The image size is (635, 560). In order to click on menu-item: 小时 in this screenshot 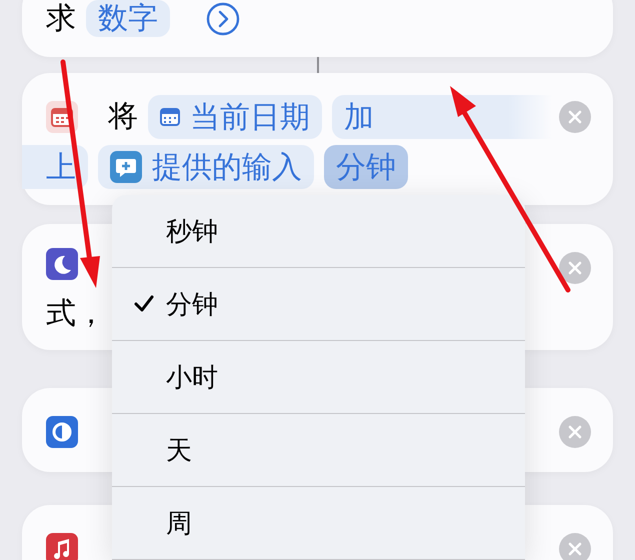, I will do `click(318, 377)`.